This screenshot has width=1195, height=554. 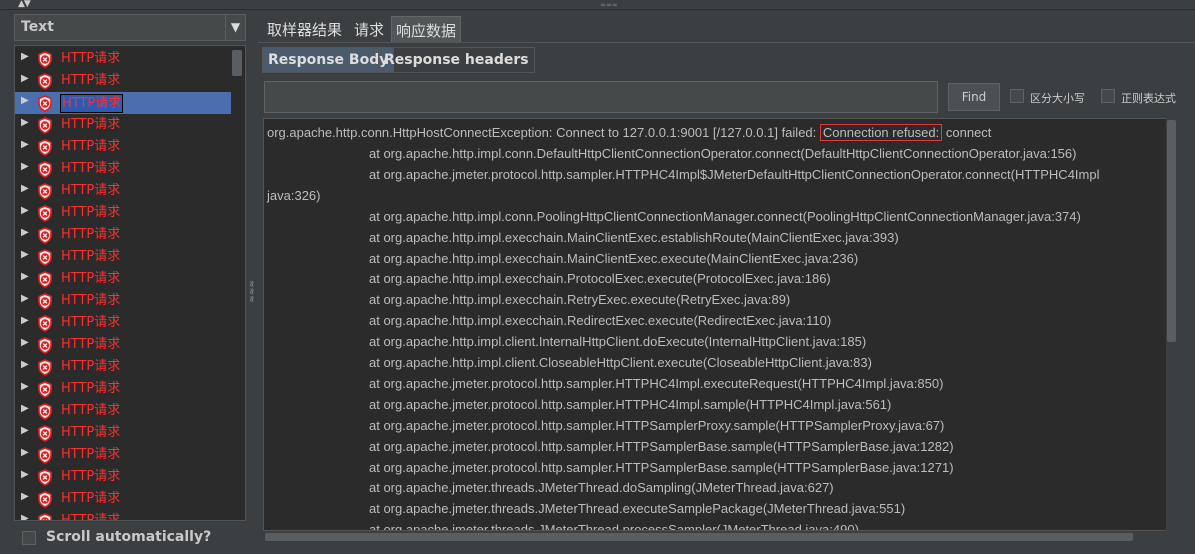 What do you see at coordinates (132, 538) in the screenshot?
I see `scroll-automatically-option: Scroll automatically?` at bounding box center [132, 538].